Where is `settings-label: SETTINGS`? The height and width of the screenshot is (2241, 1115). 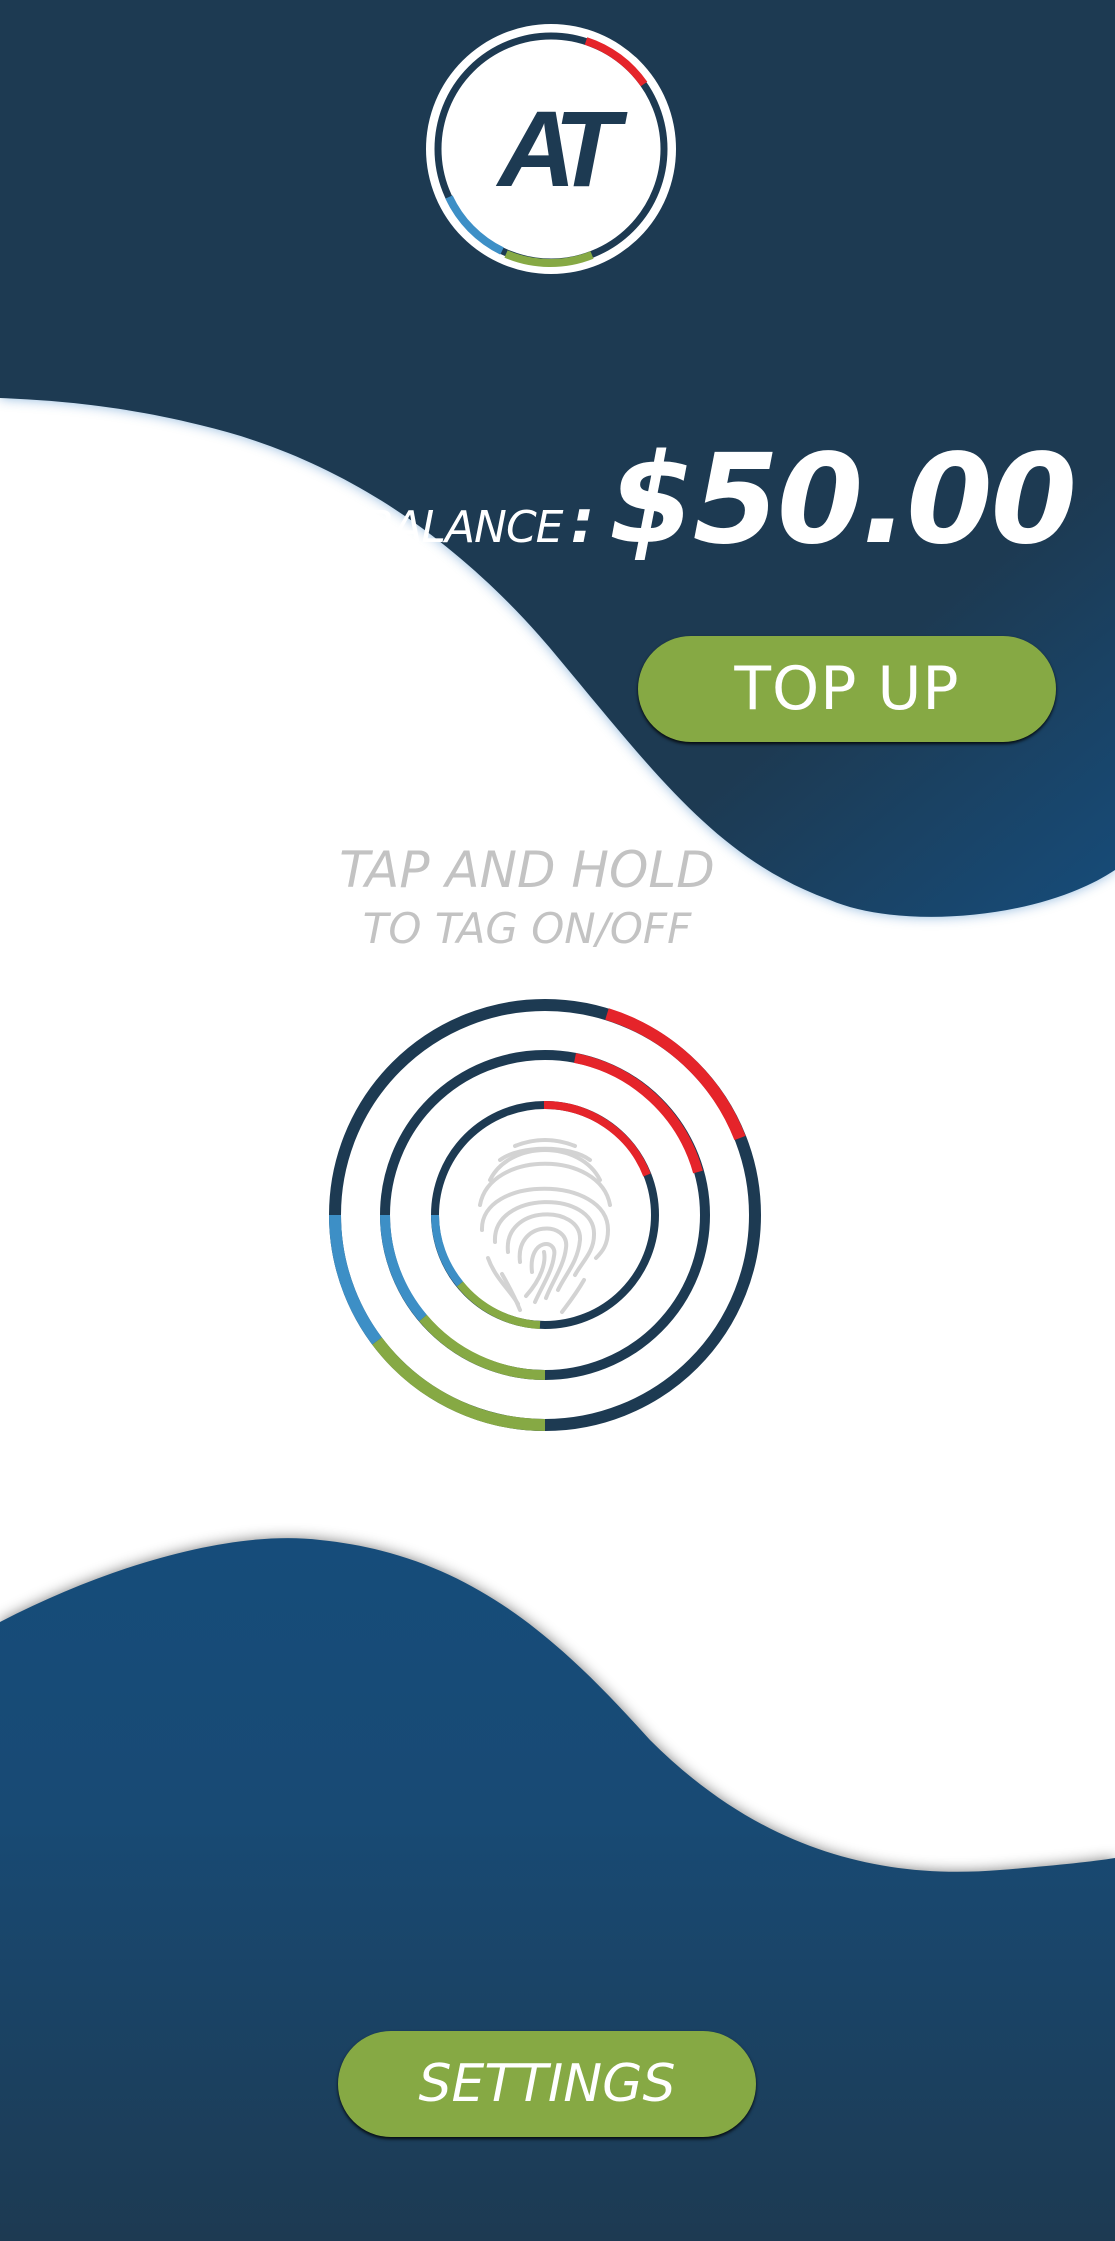
settings-label: SETTINGS is located at coordinates (547, 2084).